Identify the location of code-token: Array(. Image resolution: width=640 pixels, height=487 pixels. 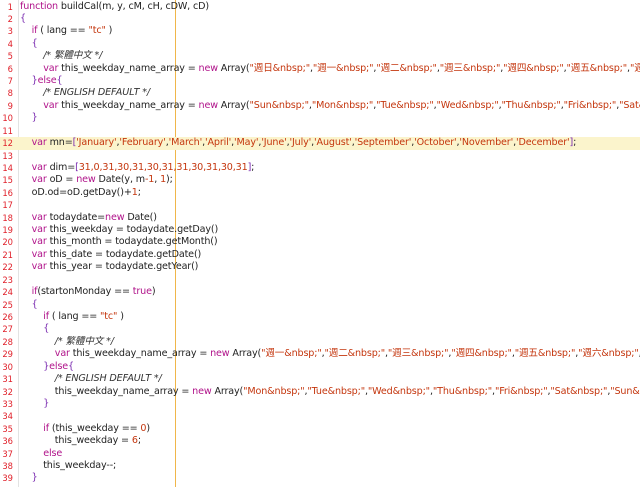
(245, 354).